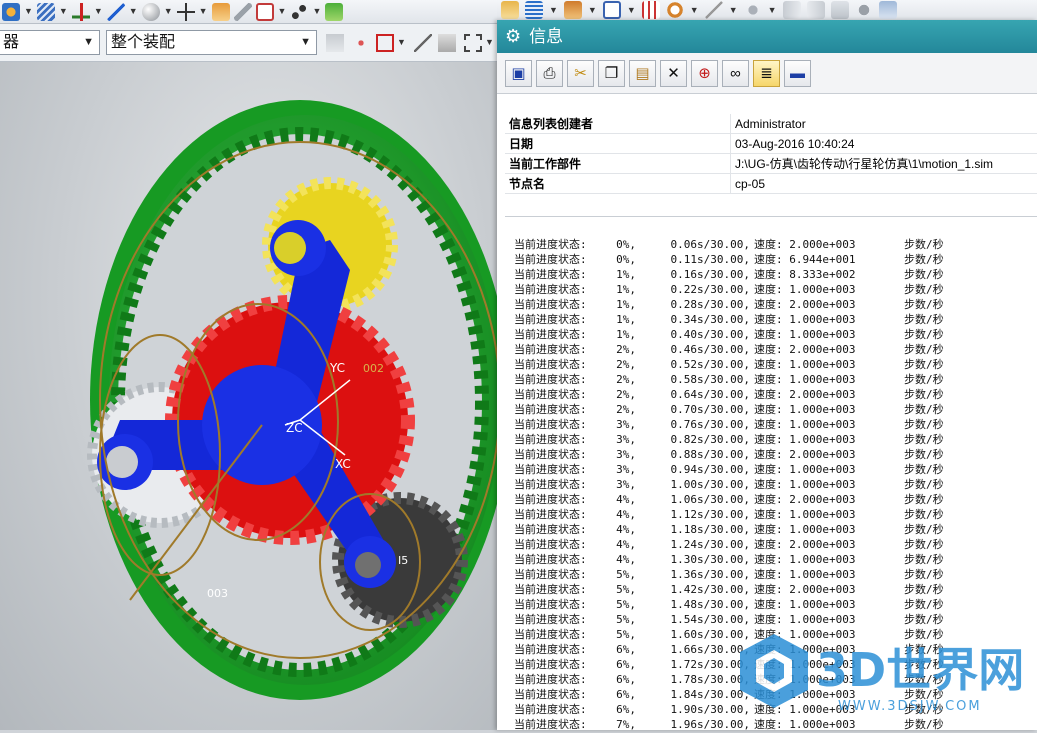 The image size is (1037, 733). Describe the element at coordinates (797, 73) in the screenshot. I see `minimize-icon: ▬` at that location.